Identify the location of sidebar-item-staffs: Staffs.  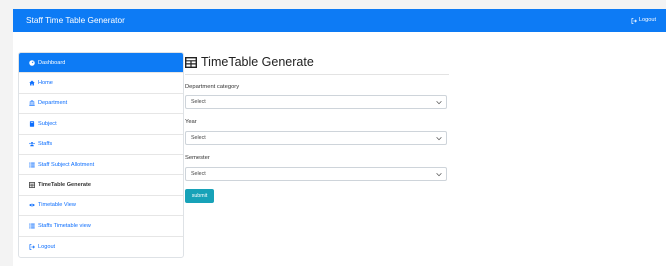
(101, 145).